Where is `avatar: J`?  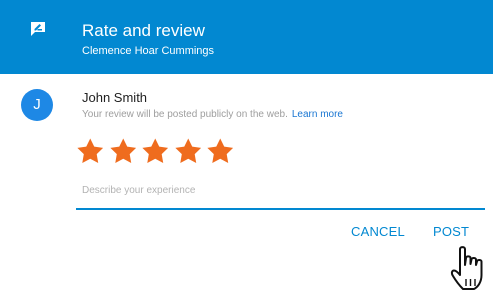 avatar: J is located at coordinates (37, 105).